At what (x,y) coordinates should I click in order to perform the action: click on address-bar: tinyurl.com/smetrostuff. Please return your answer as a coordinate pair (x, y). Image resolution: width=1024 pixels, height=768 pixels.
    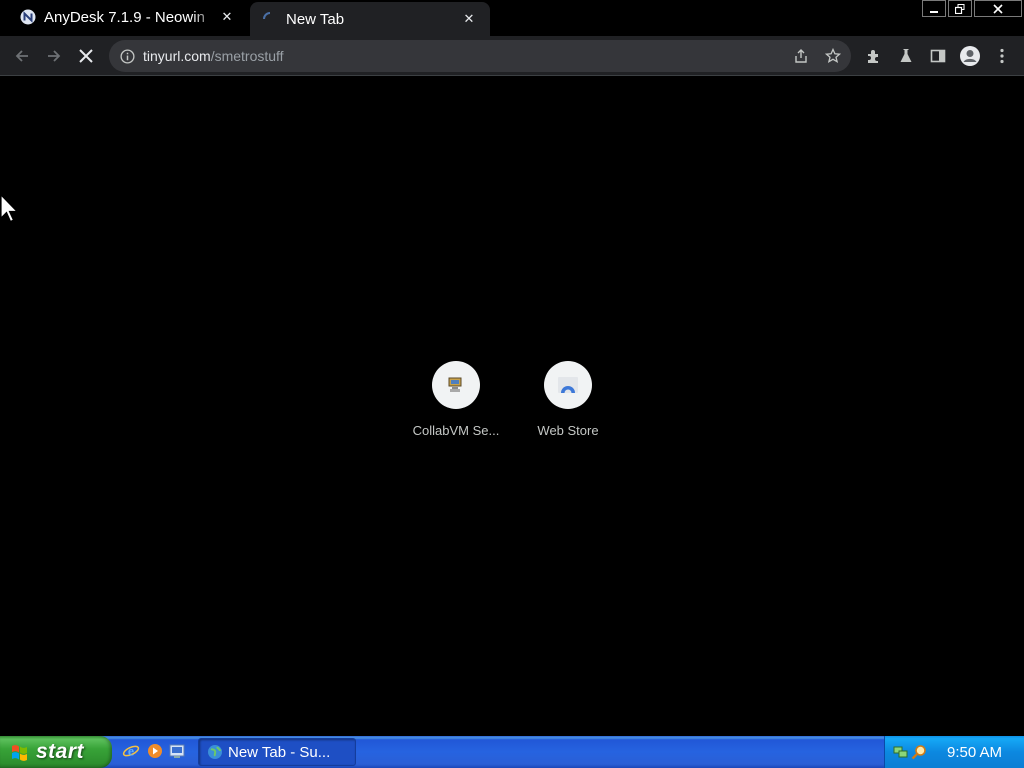
    Looking at the image, I should click on (480, 56).